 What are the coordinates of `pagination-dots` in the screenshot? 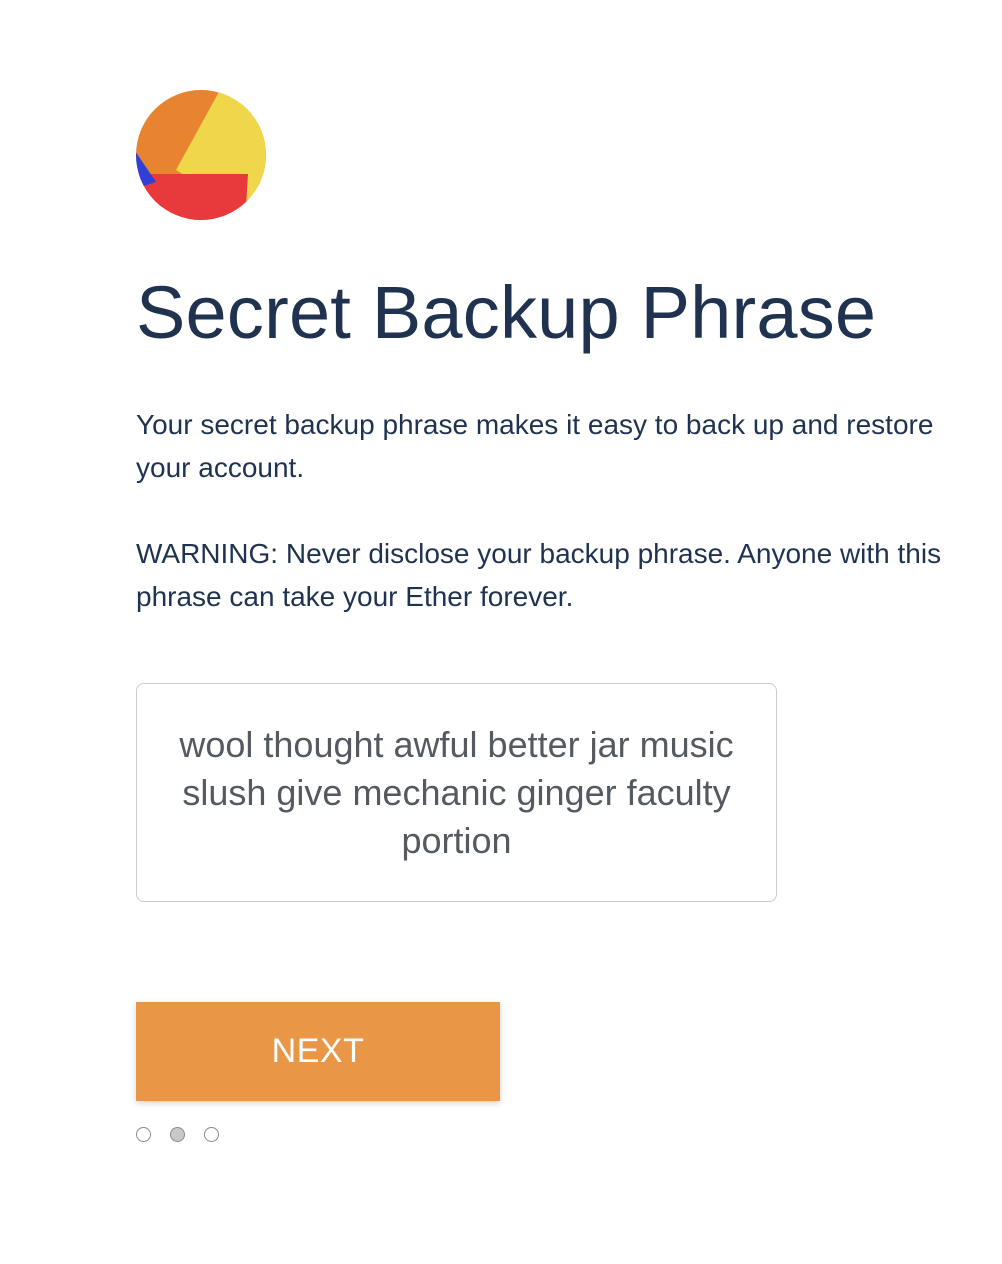 It's located at (177, 1134).